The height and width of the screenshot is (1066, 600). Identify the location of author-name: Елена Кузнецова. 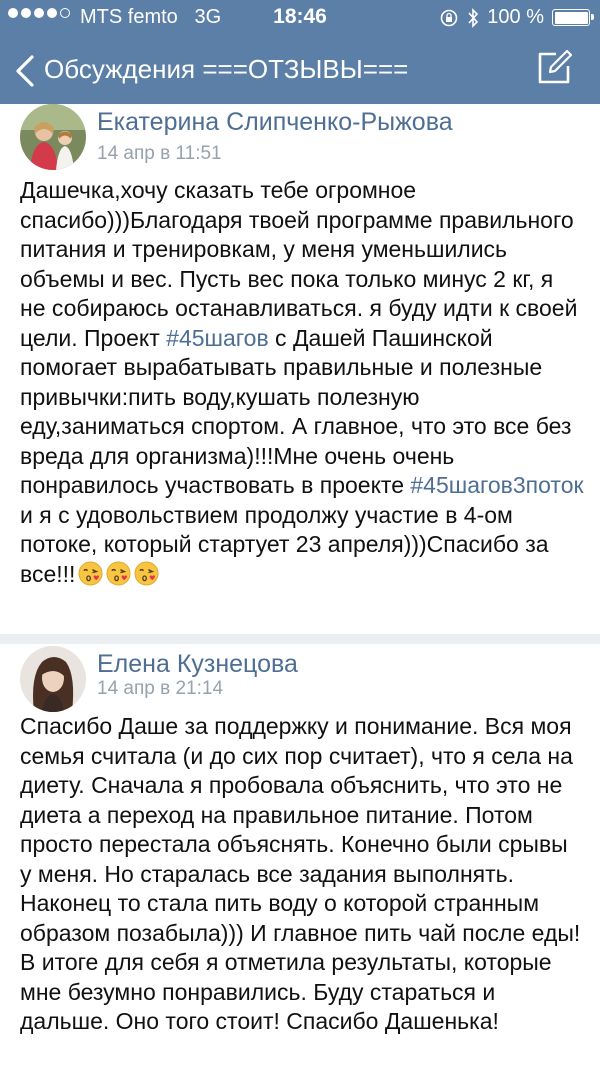
(197, 664).